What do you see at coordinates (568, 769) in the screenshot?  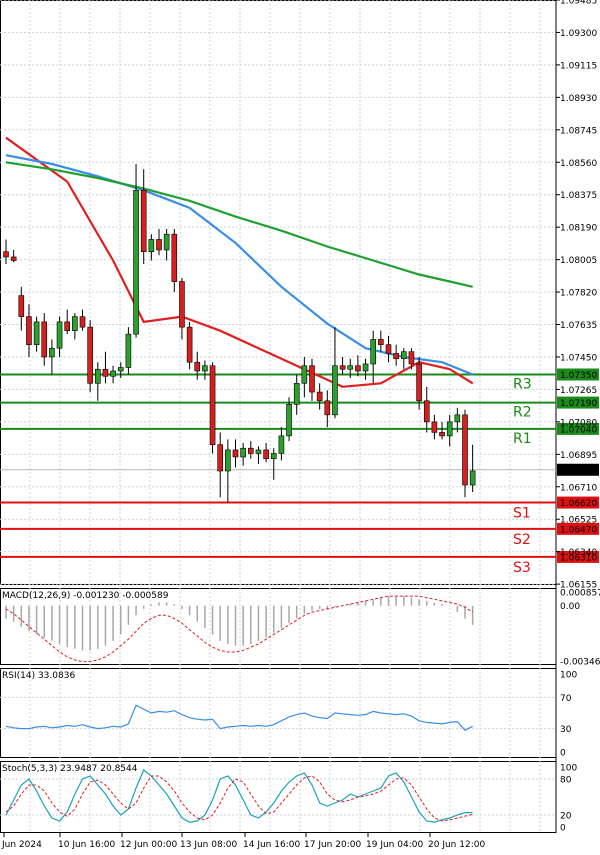 I see `stoch-axis-label: 100` at bounding box center [568, 769].